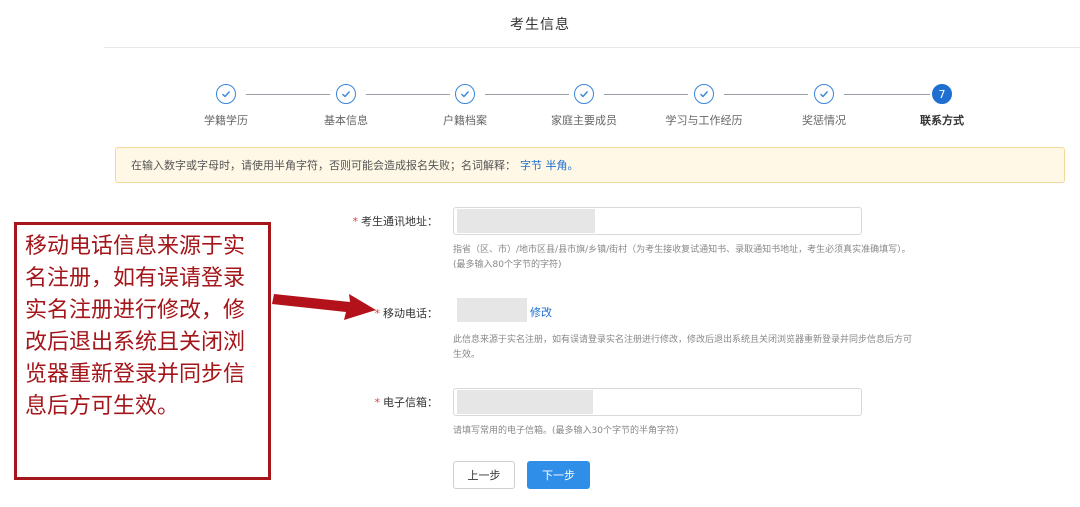 The width and height of the screenshot is (1080, 507). What do you see at coordinates (541, 312) in the screenshot?
I see `mobile-modify-link: 修改` at bounding box center [541, 312].